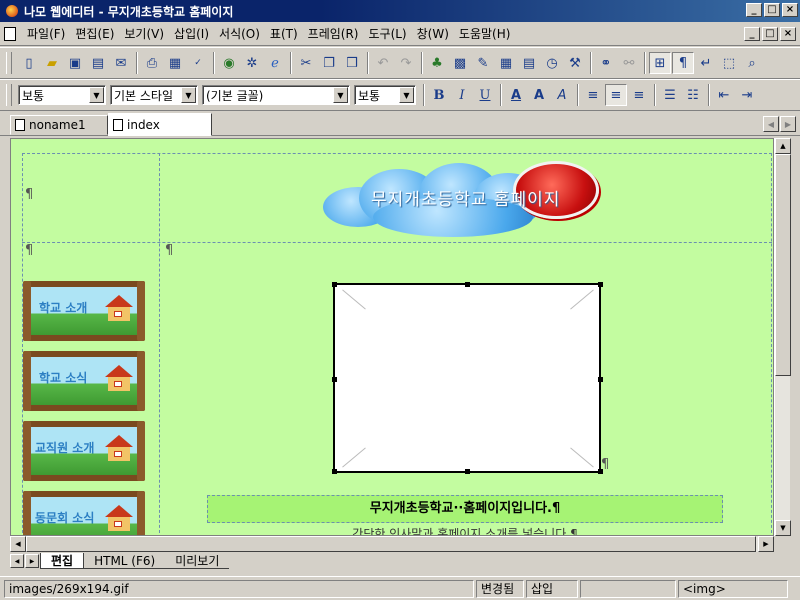 The image size is (800, 600). What do you see at coordinates (770, 34) in the screenshot?
I see `doc-restore-button: □` at bounding box center [770, 34].